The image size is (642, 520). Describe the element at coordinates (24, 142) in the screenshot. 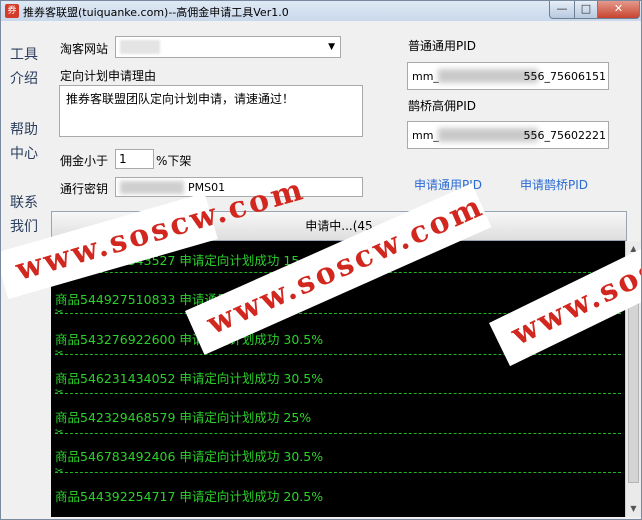

I see `sidebar-item-help-center: 帮助 中心` at that location.